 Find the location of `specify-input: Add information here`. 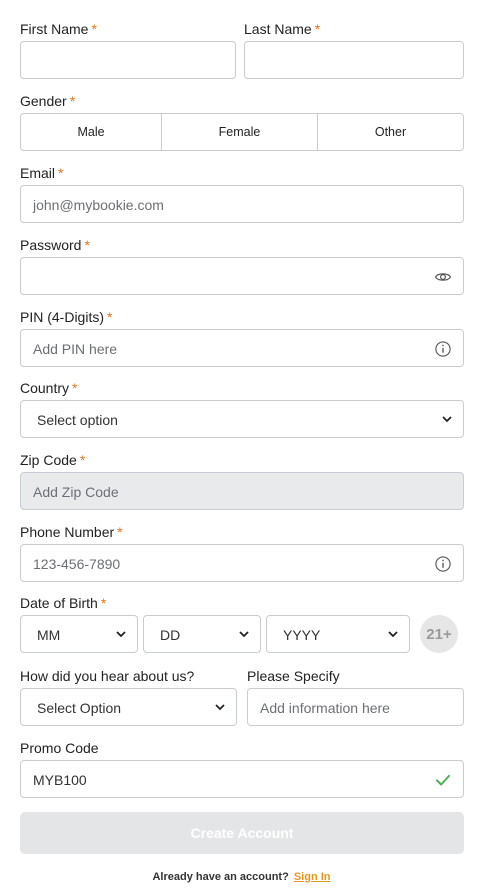

specify-input: Add information here is located at coordinates (355, 707).